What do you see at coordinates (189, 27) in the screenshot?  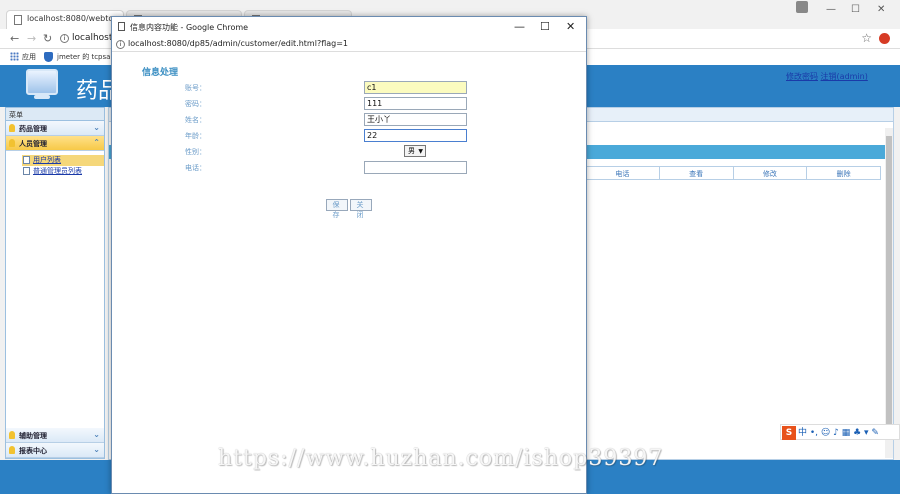 I see `popup-title: 信息内容功能 - Google Chrome` at bounding box center [189, 27].